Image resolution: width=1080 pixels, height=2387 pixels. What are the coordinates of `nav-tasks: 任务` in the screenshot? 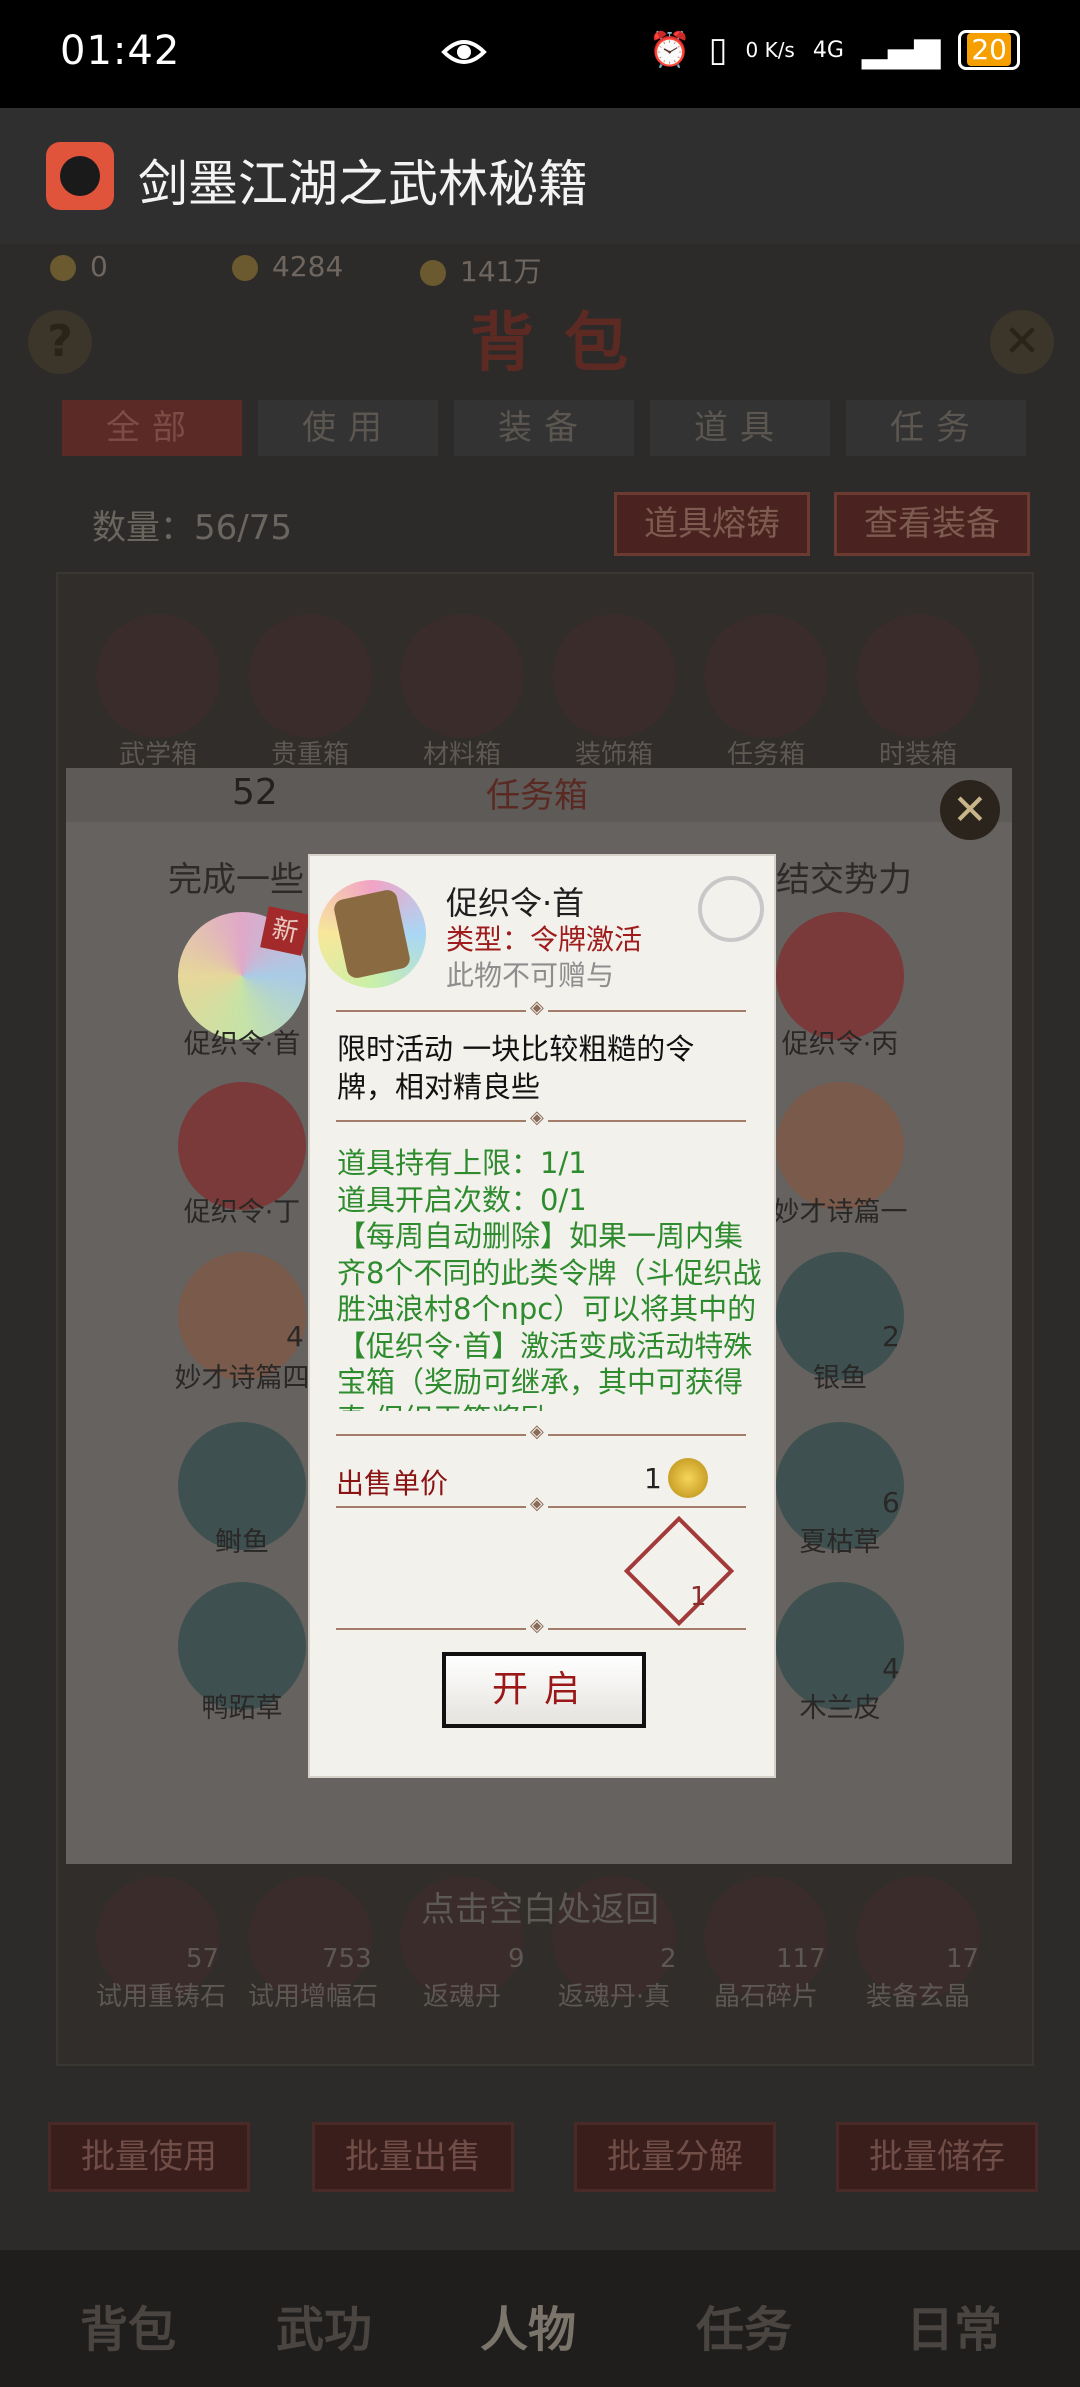 It's located at (744, 2325).